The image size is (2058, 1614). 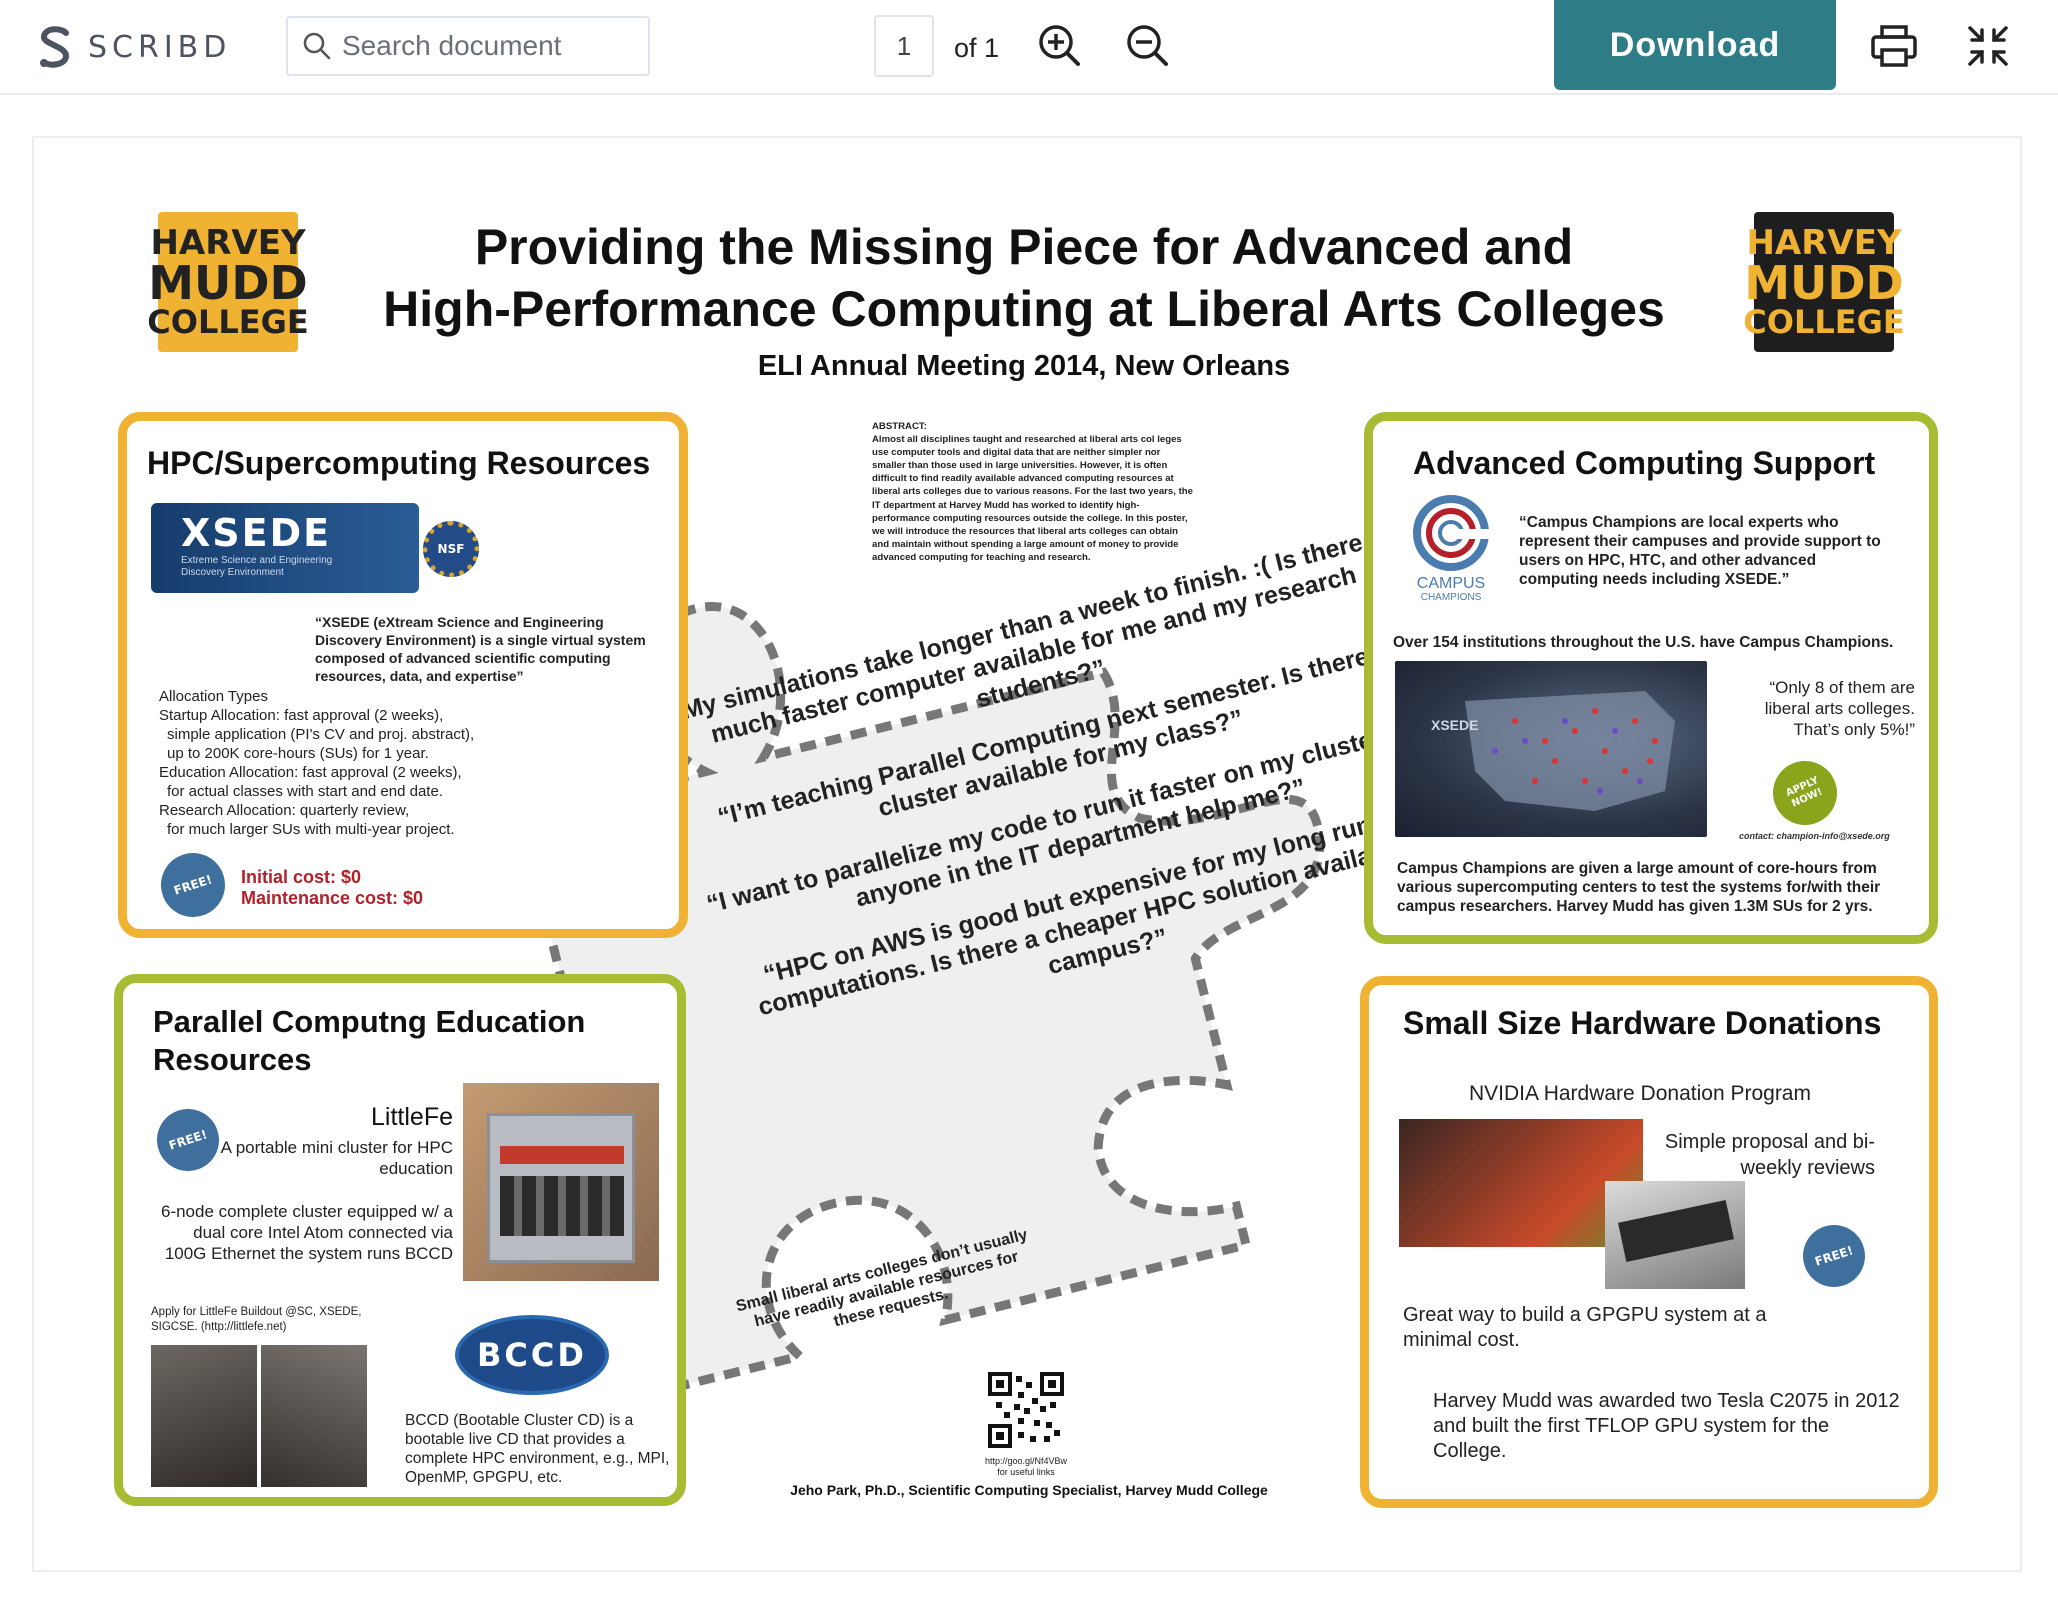 I want to click on bccd-wordmark: BCCD, so click(x=532, y=1355).